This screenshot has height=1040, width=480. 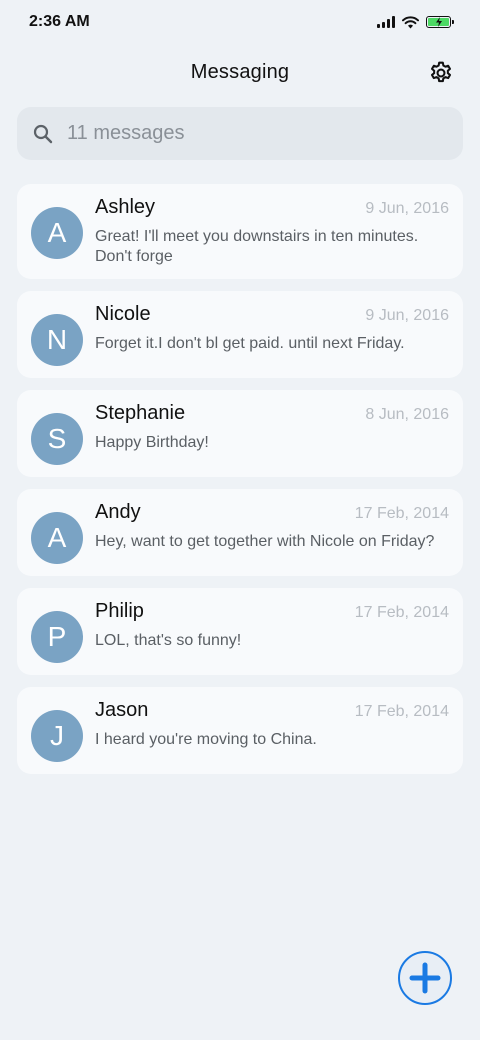 I want to click on signal-icon, so click(x=386, y=22).